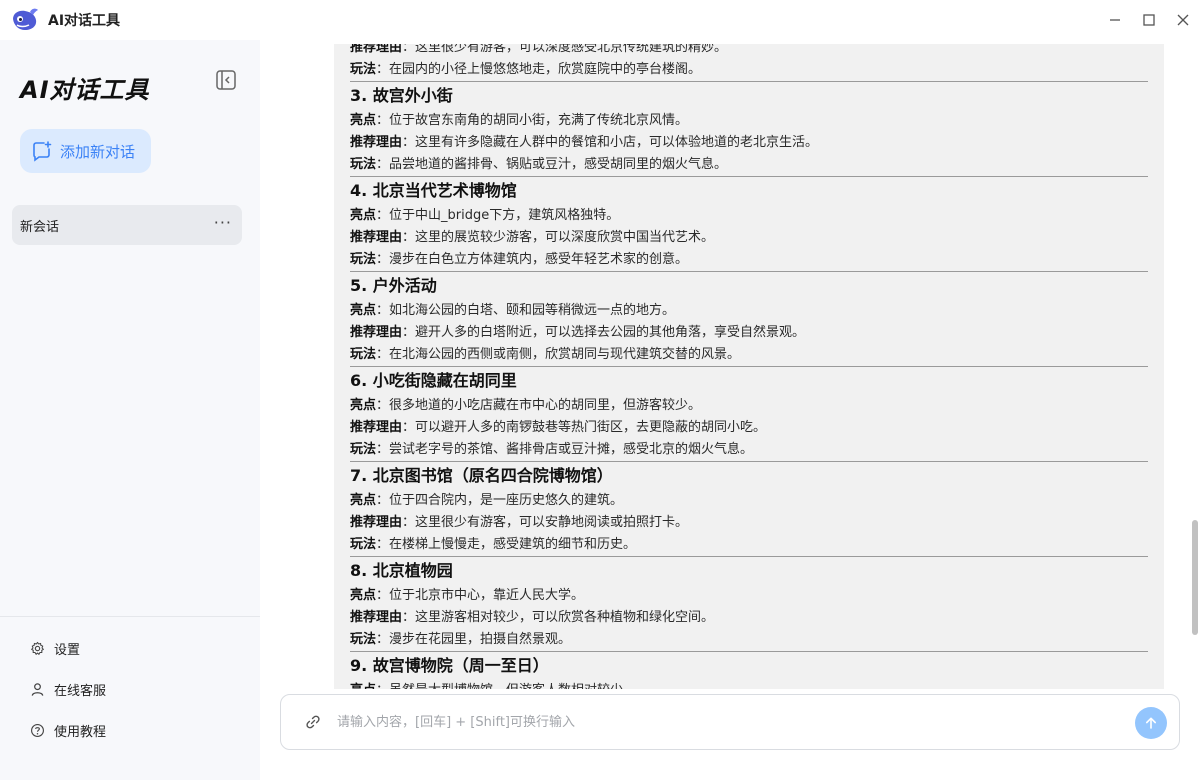 Image resolution: width=1200 pixels, height=780 pixels. I want to click on close-icon, so click(1183, 20).